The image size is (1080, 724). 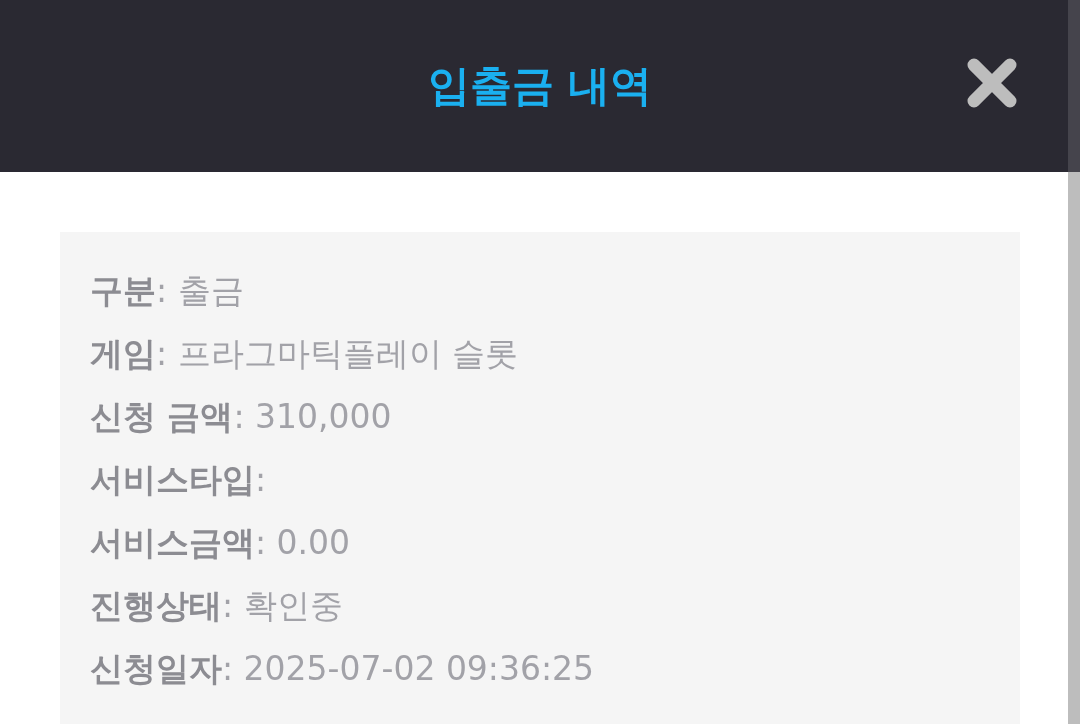 I want to click on dialog-title: 입출금 내역, so click(x=540, y=86).